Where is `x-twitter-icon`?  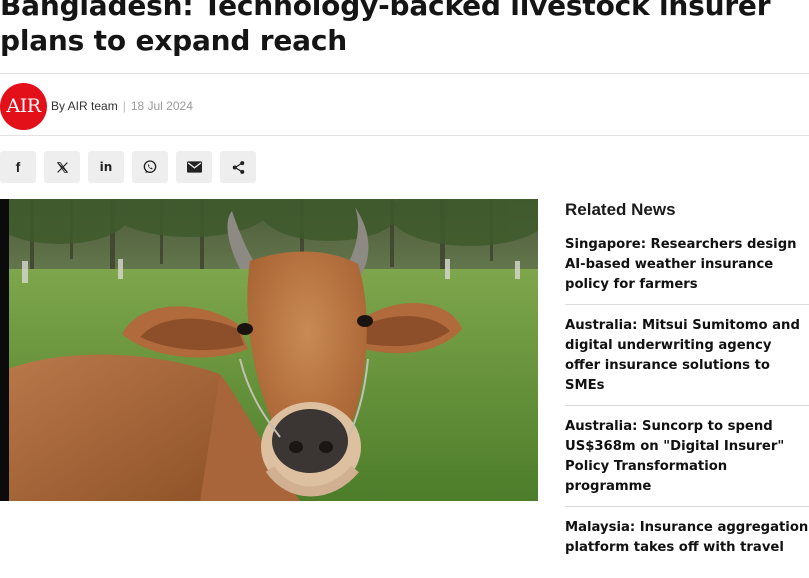 x-twitter-icon is located at coordinates (62, 167).